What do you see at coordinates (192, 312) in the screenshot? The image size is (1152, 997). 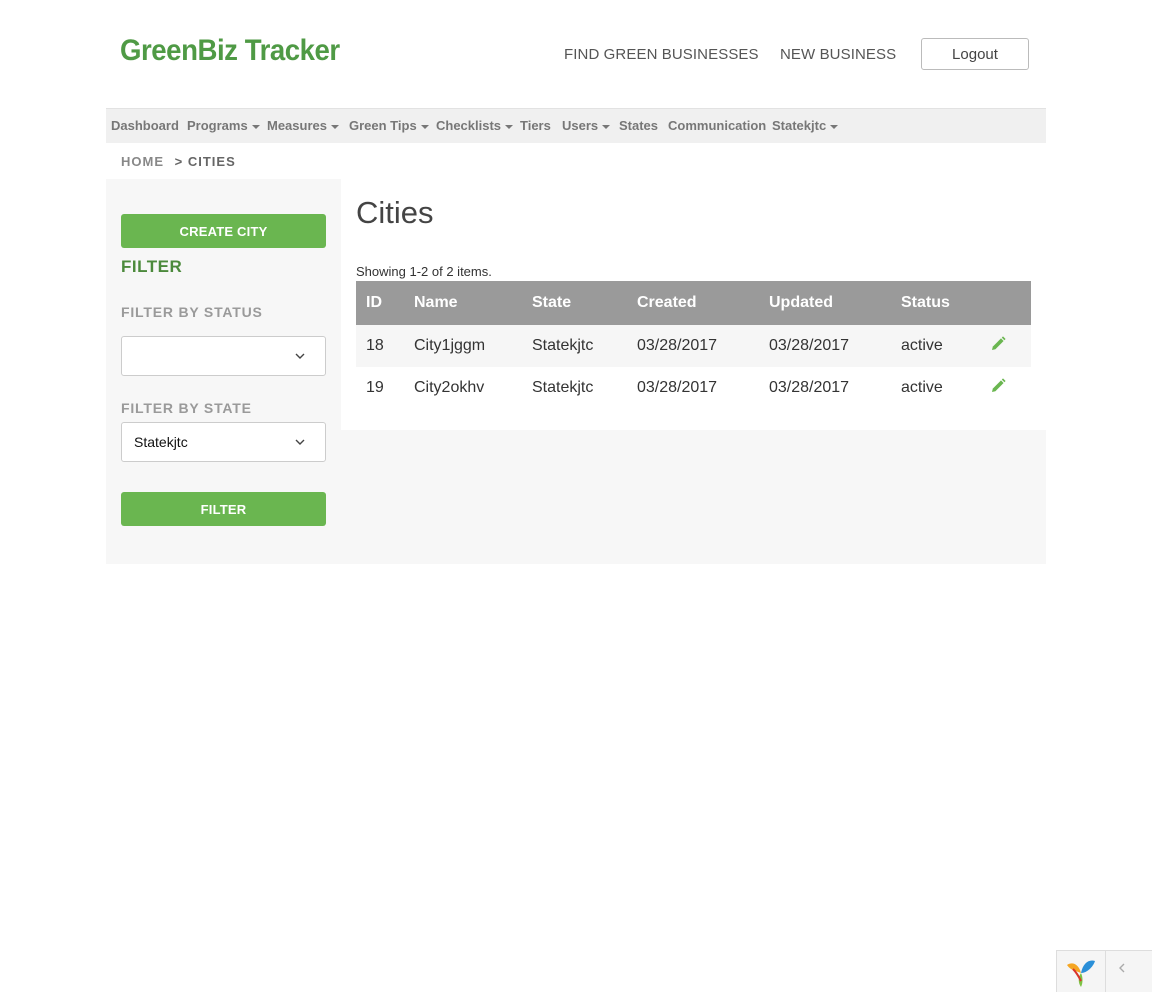 I see `filter-by-status-label: FILTER BY STATUS` at bounding box center [192, 312].